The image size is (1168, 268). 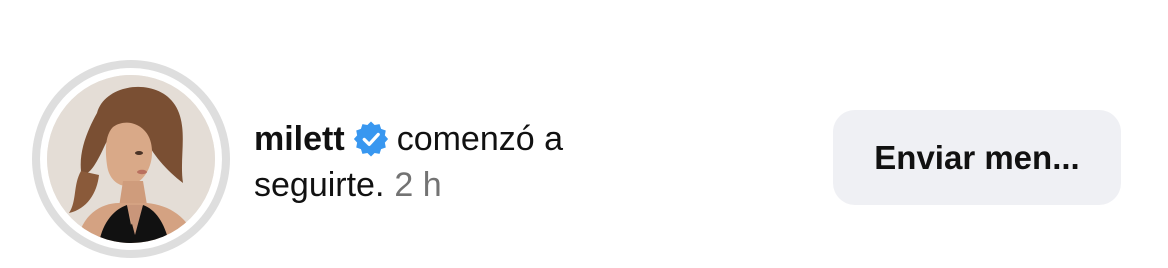 What do you see at coordinates (371, 139) in the screenshot?
I see `verified-badge-icon` at bounding box center [371, 139].